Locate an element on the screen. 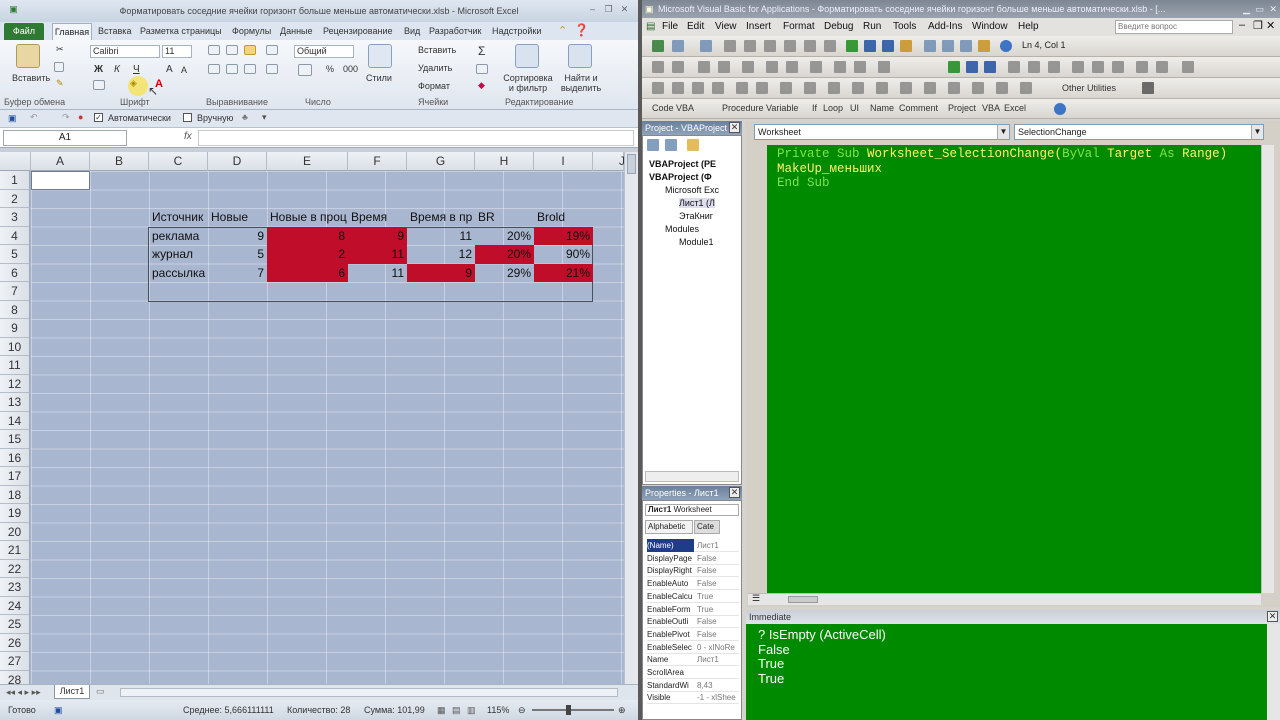  table-cell: 29% is located at coordinates (504, 273).